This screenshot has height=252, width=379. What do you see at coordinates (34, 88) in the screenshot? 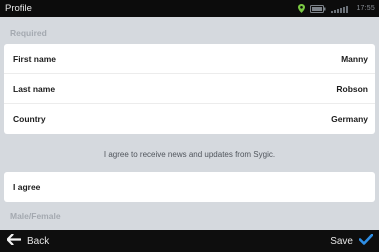
I see `last-name-label: Last name` at bounding box center [34, 88].